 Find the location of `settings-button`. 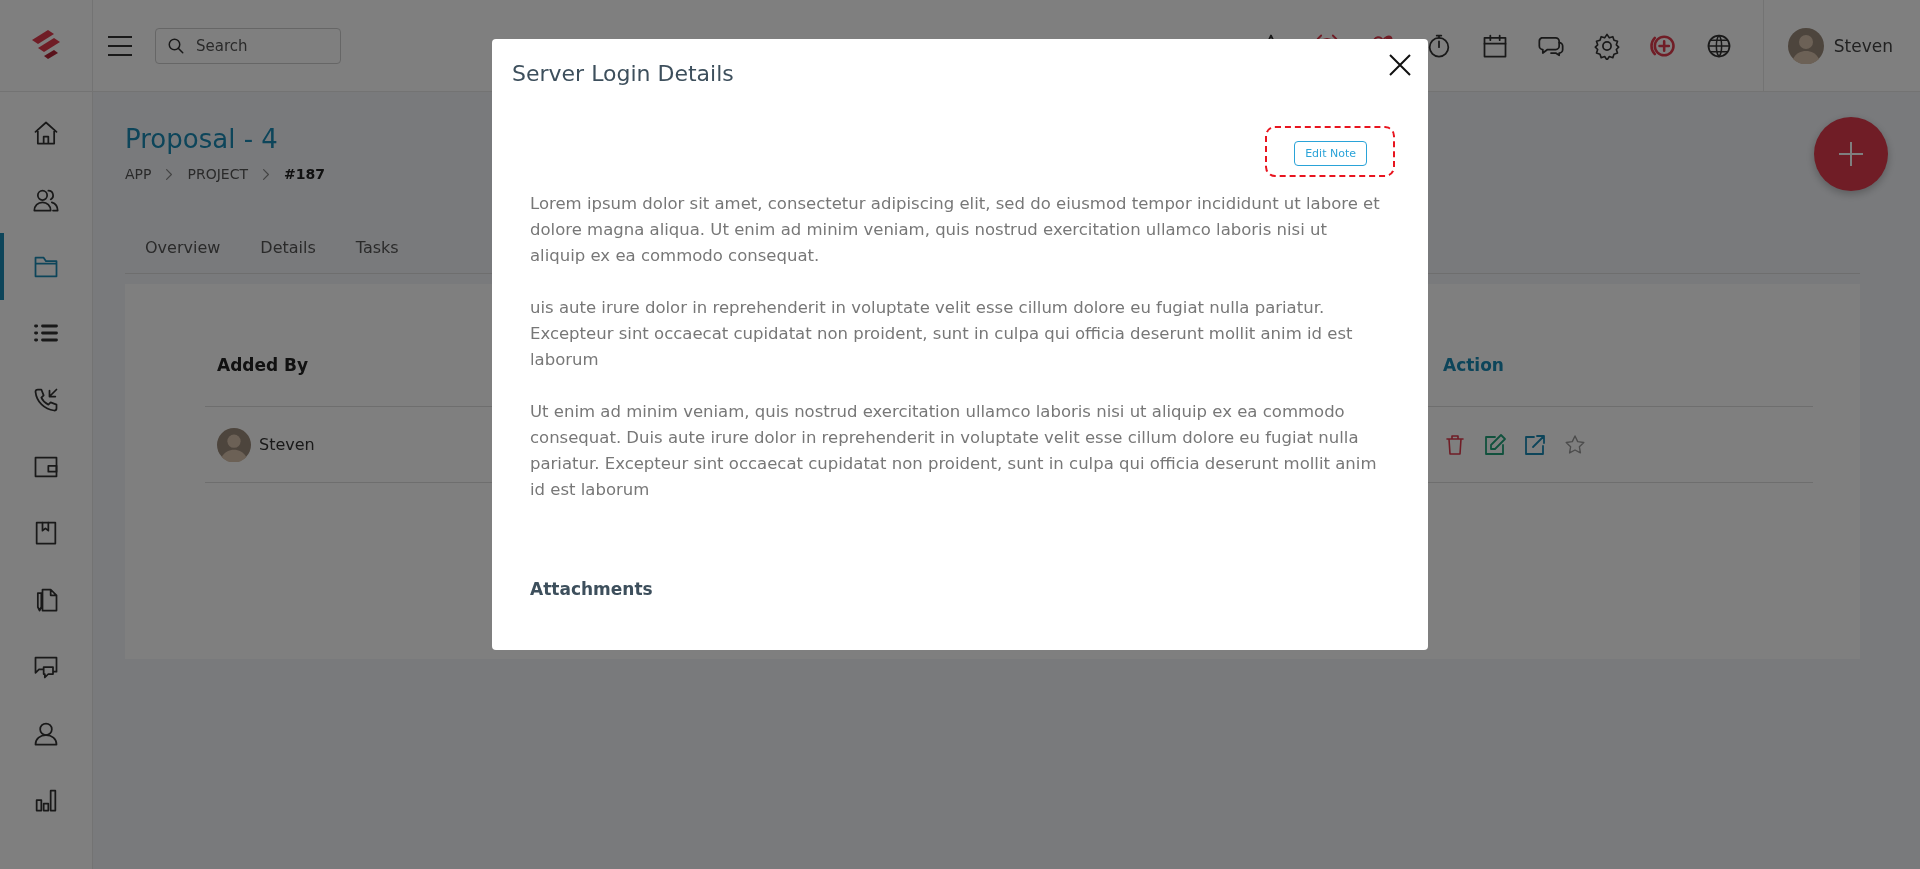

settings-button is located at coordinates (1606, 45).